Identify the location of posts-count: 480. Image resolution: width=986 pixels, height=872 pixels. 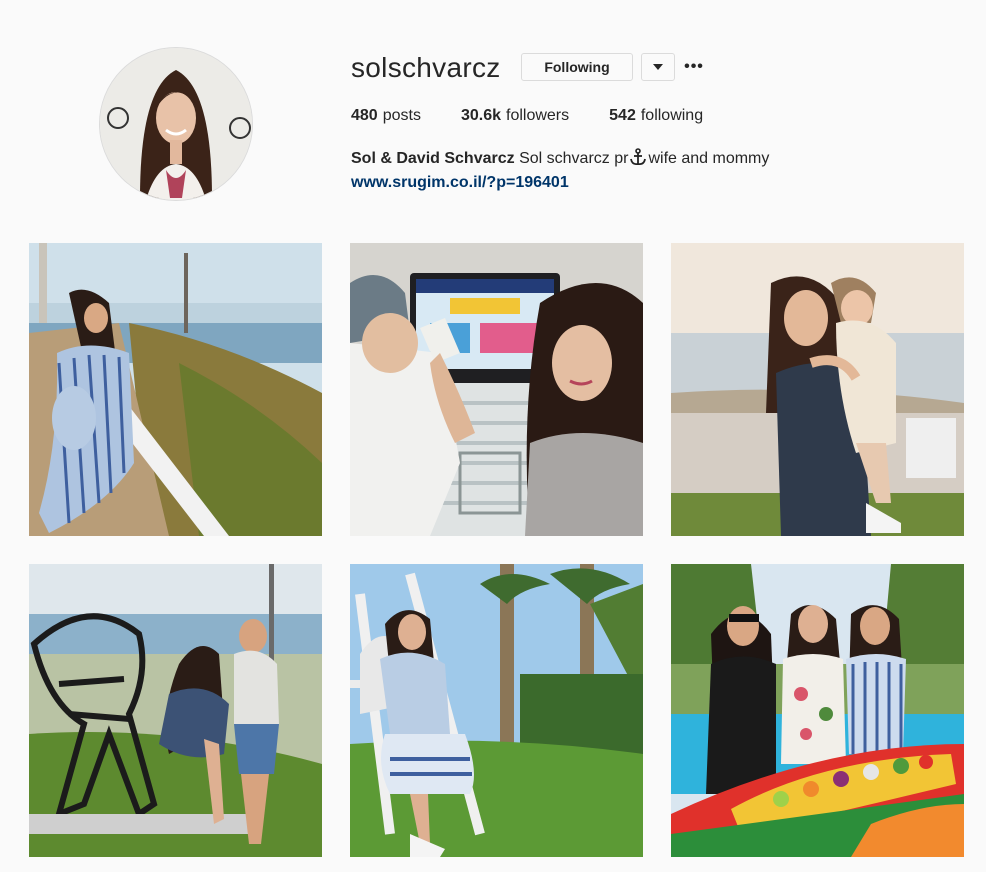
(364, 115).